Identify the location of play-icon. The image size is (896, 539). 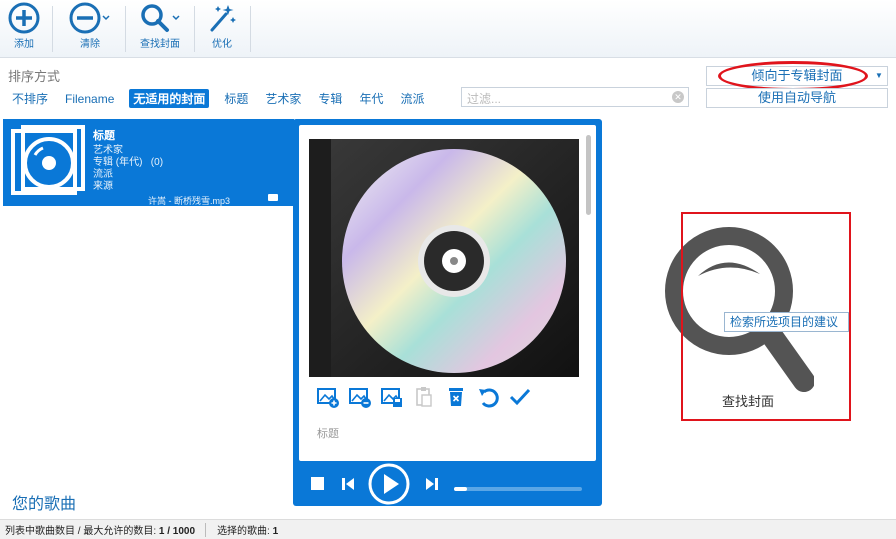
(389, 484).